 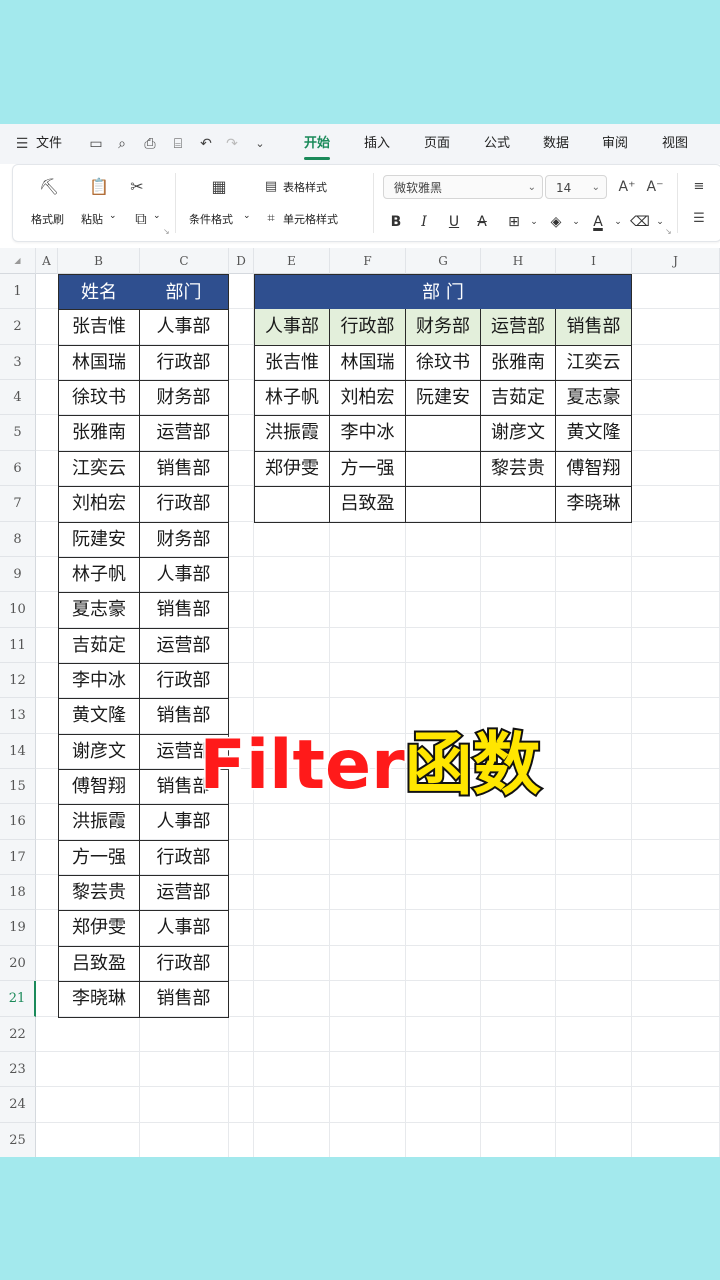 I want to click on font-expand-icon: ↘, so click(x=668, y=231).